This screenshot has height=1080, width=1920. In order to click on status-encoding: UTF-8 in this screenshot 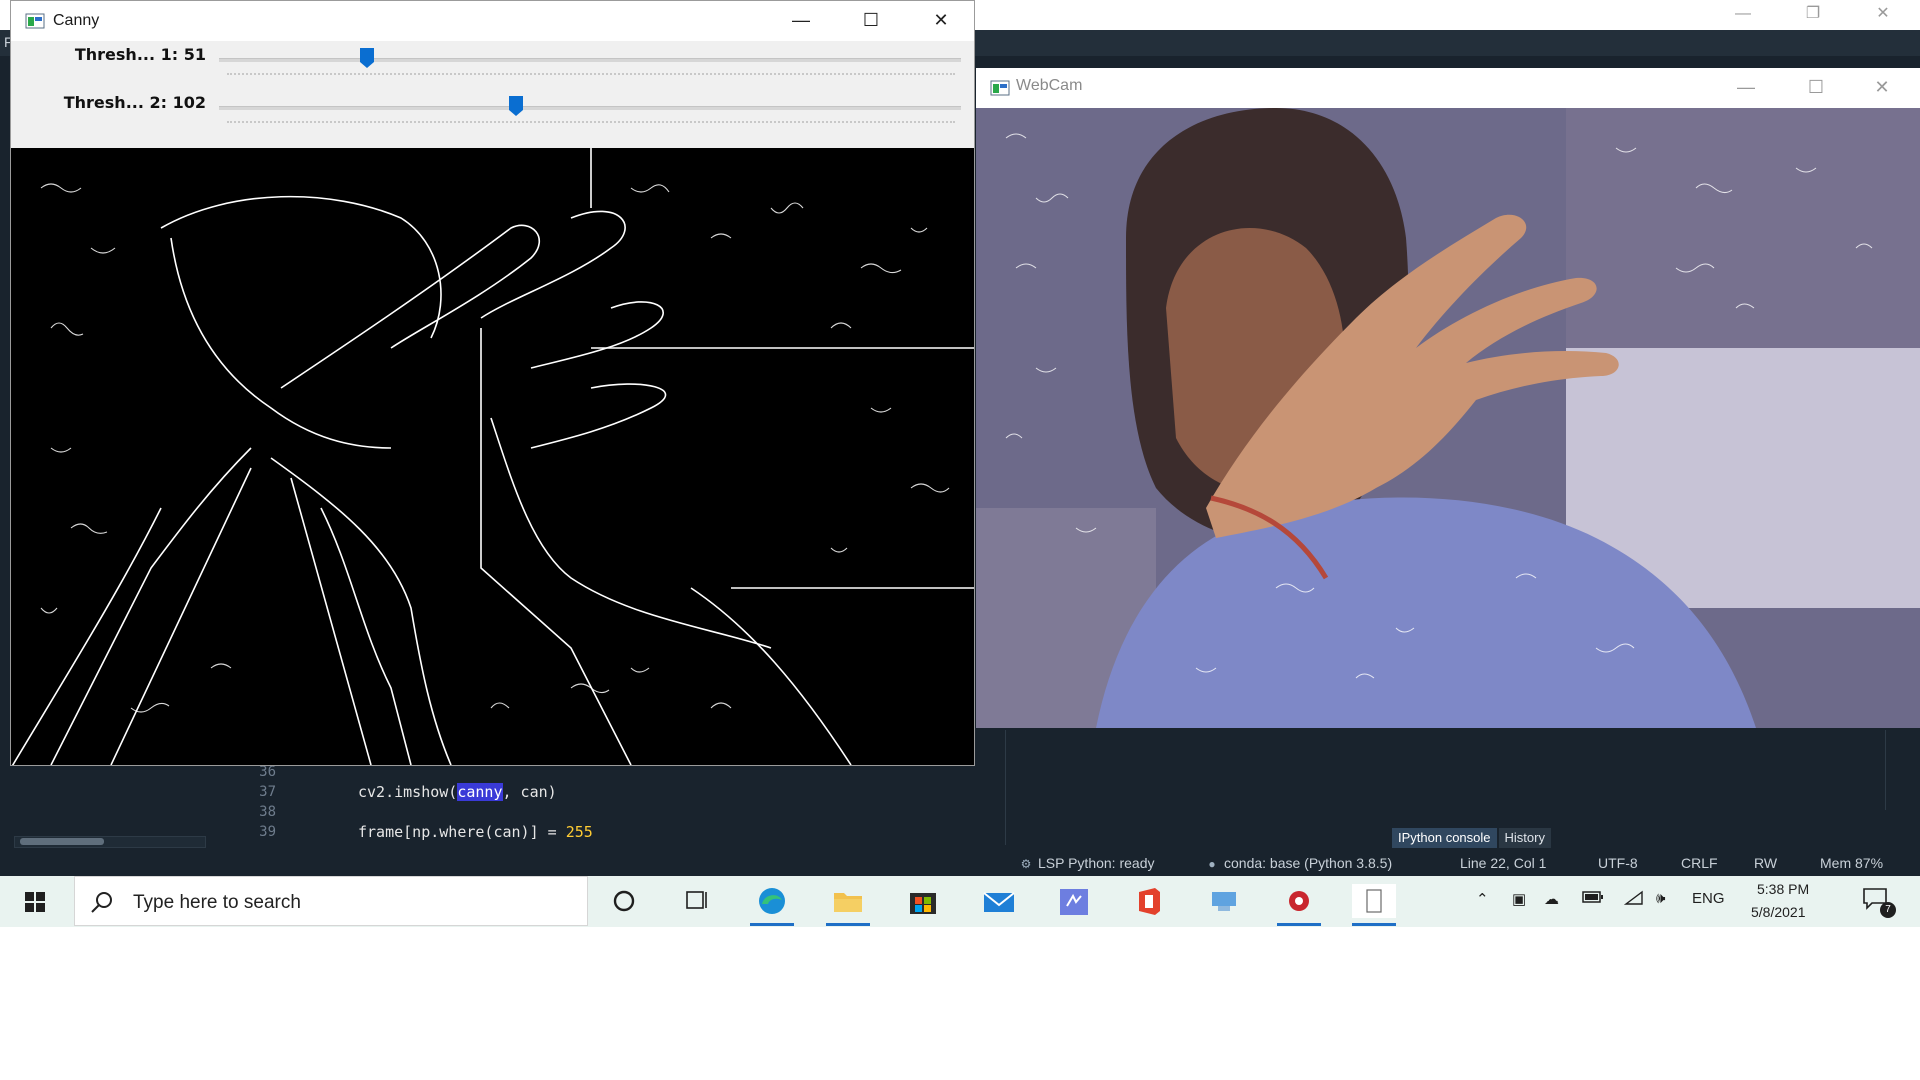, I will do `click(1618, 863)`.